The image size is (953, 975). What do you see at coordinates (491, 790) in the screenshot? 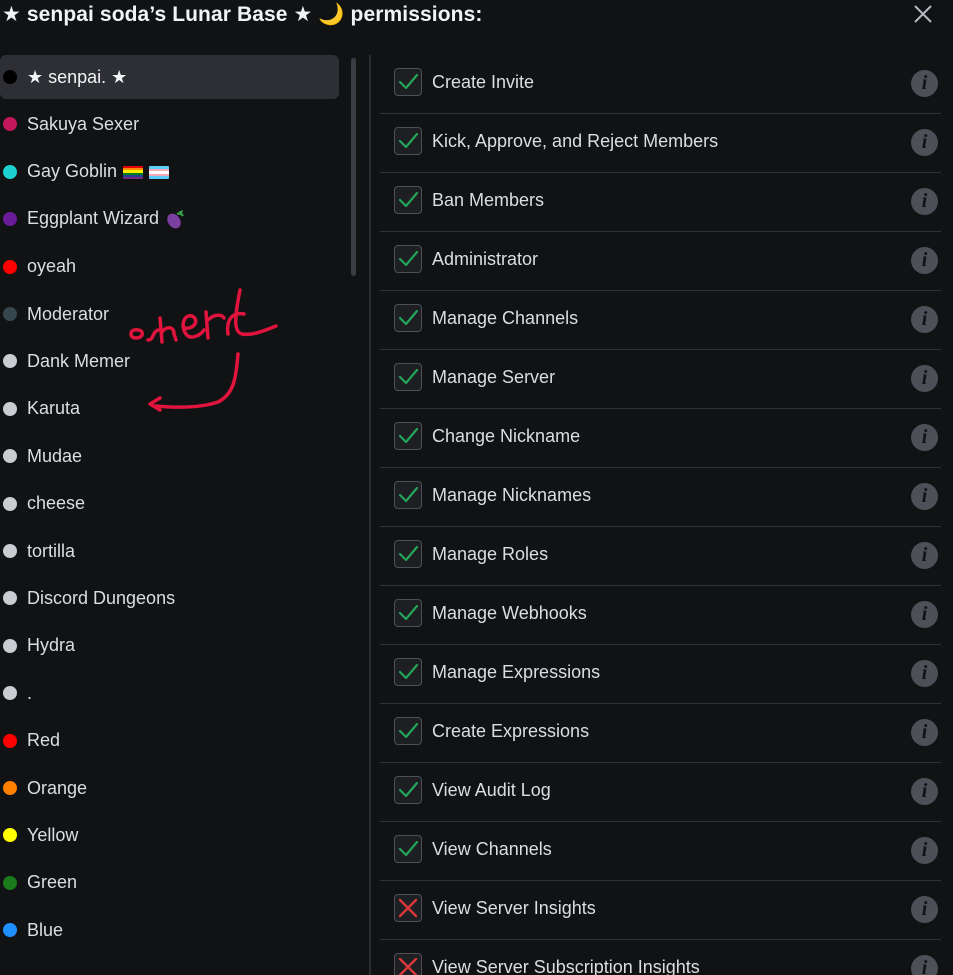
I see `permission-label: View Audit Log` at bounding box center [491, 790].